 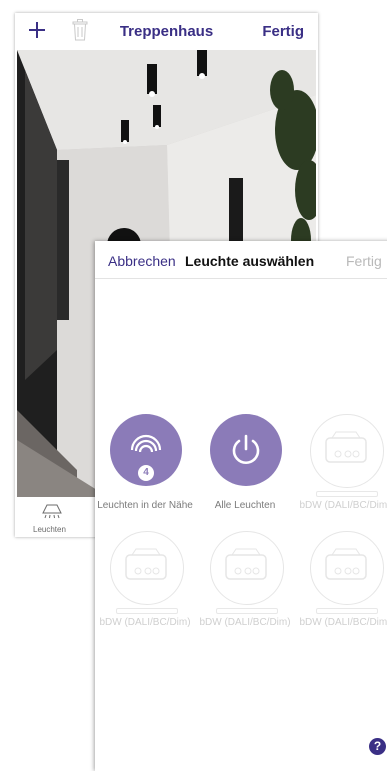 What do you see at coordinates (341, 464) in the screenshot?
I see `tile-device-1: bDW (DALI/BC/Dim)` at bounding box center [341, 464].